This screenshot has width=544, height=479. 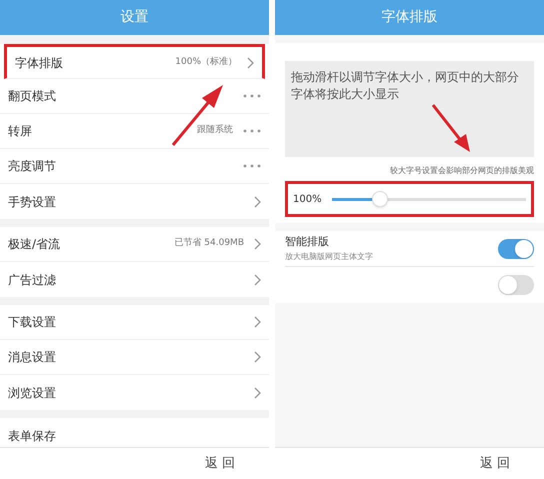 I want to click on toggle-label: 智能排版, so click(x=307, y=242).